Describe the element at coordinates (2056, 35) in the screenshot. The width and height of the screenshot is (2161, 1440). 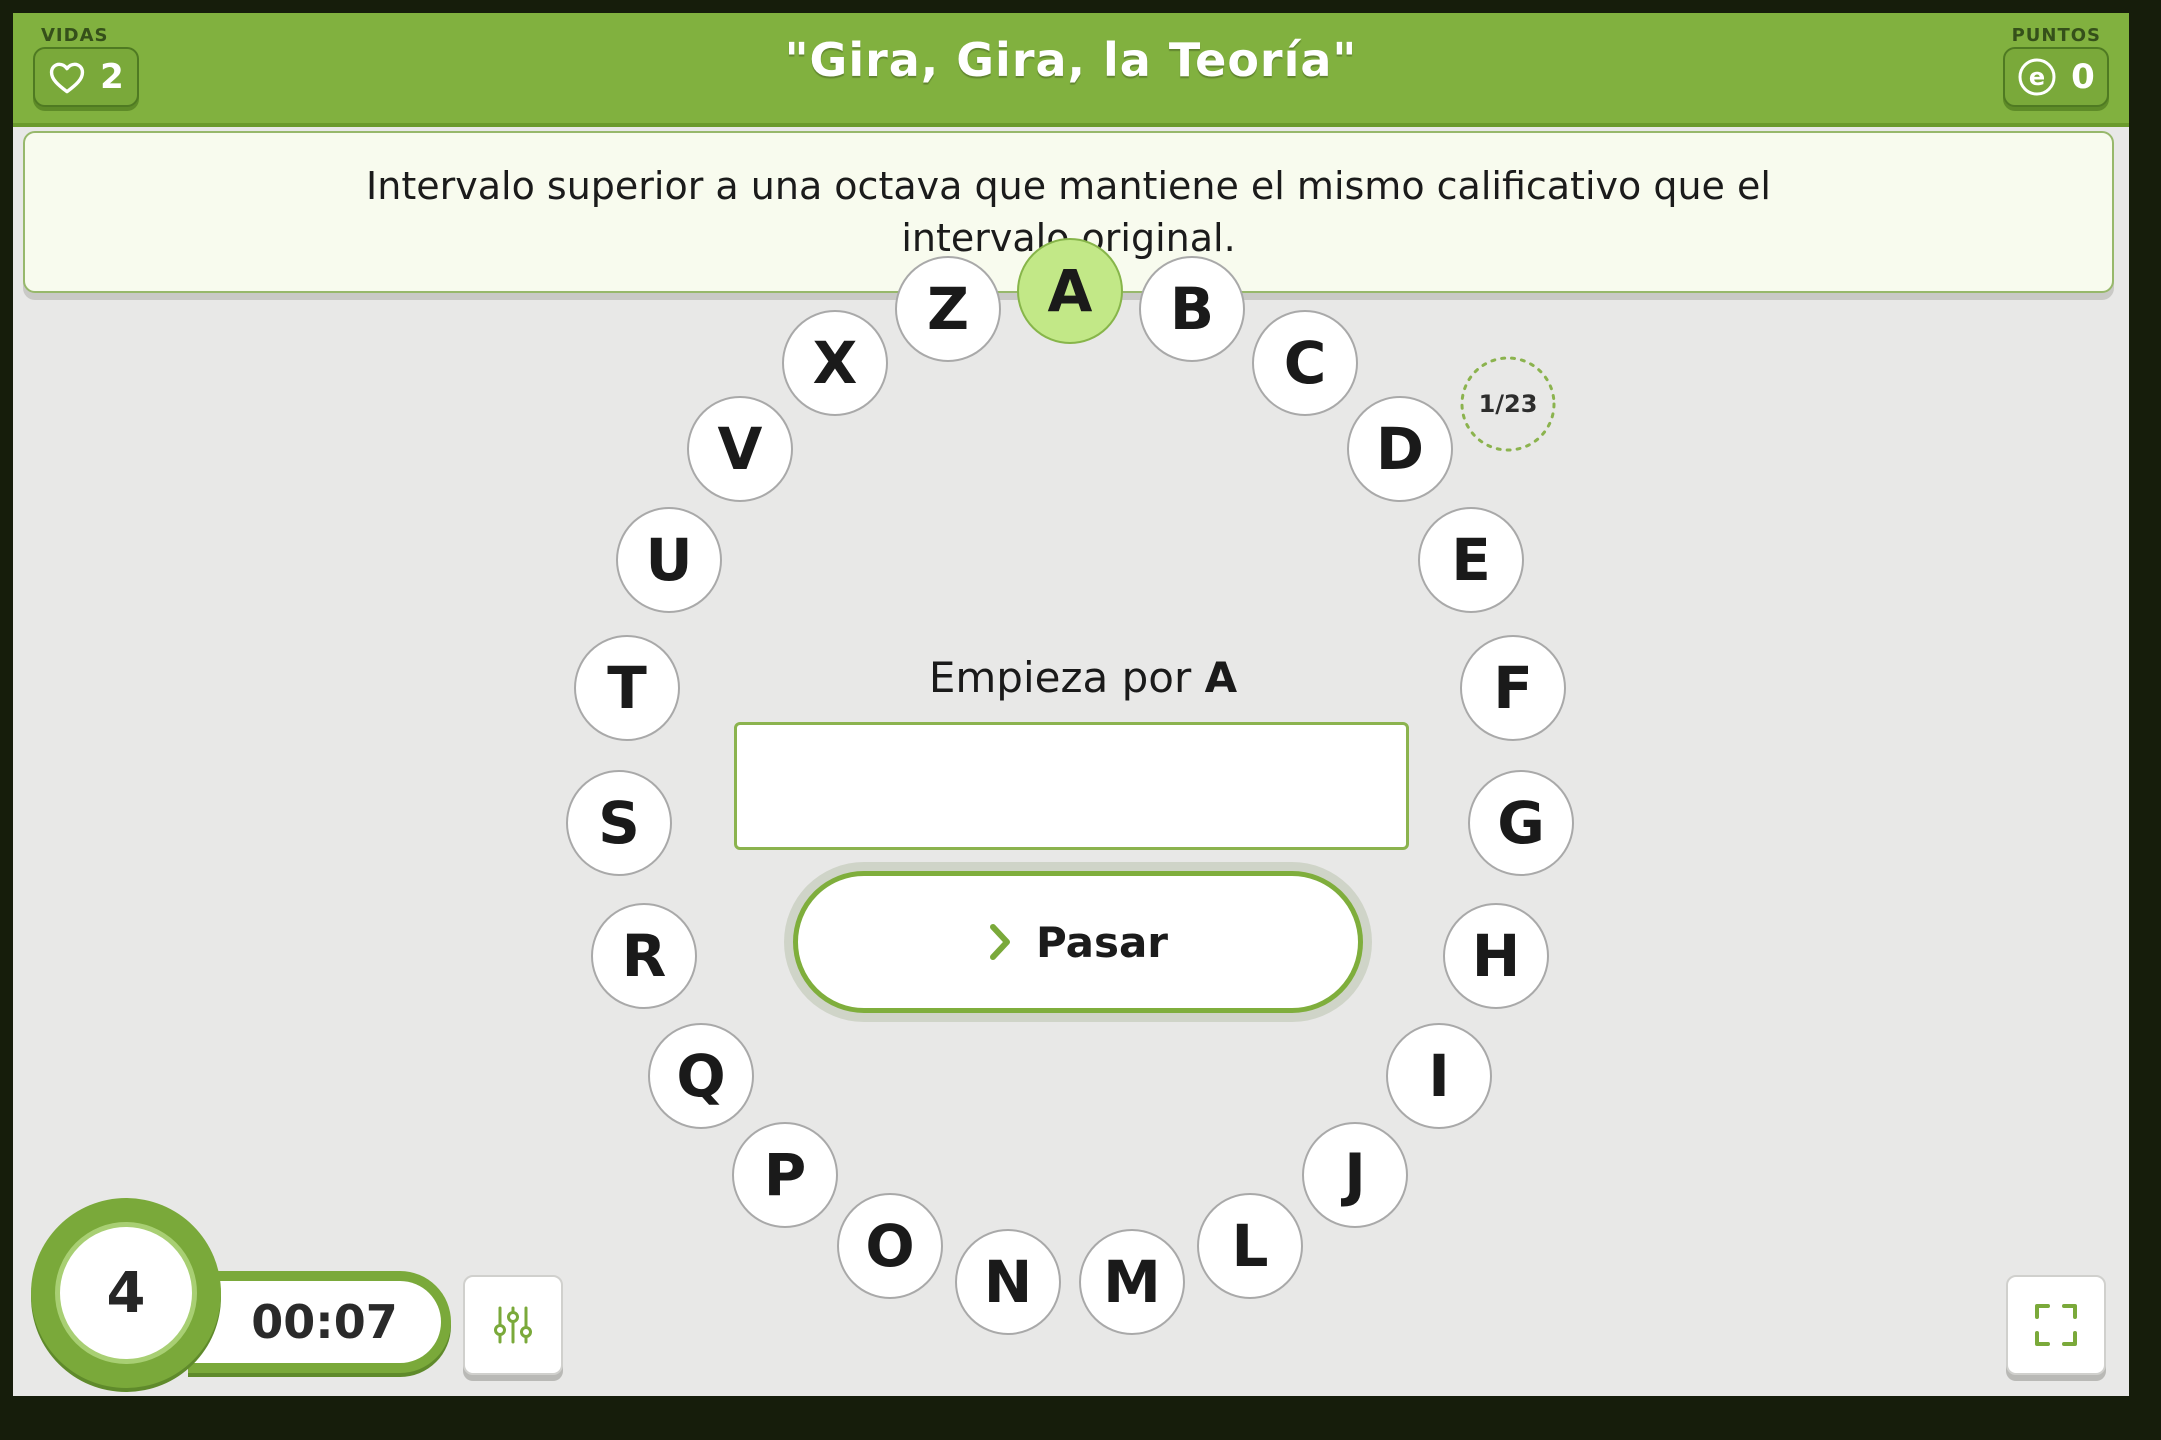
I see `points-label: PUNTOS` at that location.